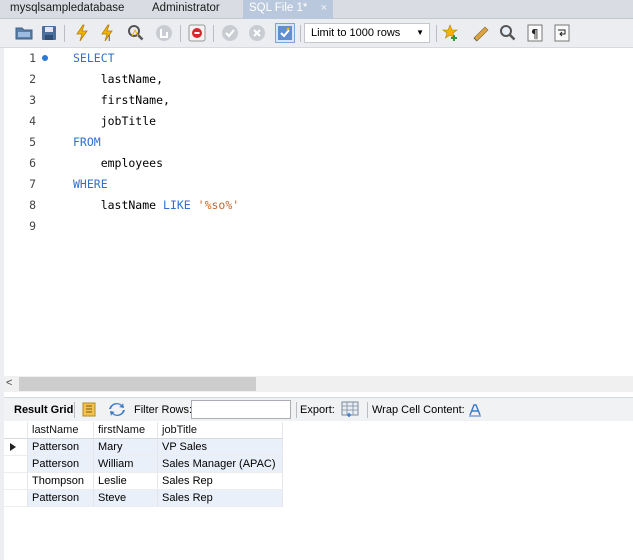 The height and width of the screenshot is (560, 633). Describe the element at coordinates (126, 481) in the screenshot. I see `table-cell: Leslie` at that location.